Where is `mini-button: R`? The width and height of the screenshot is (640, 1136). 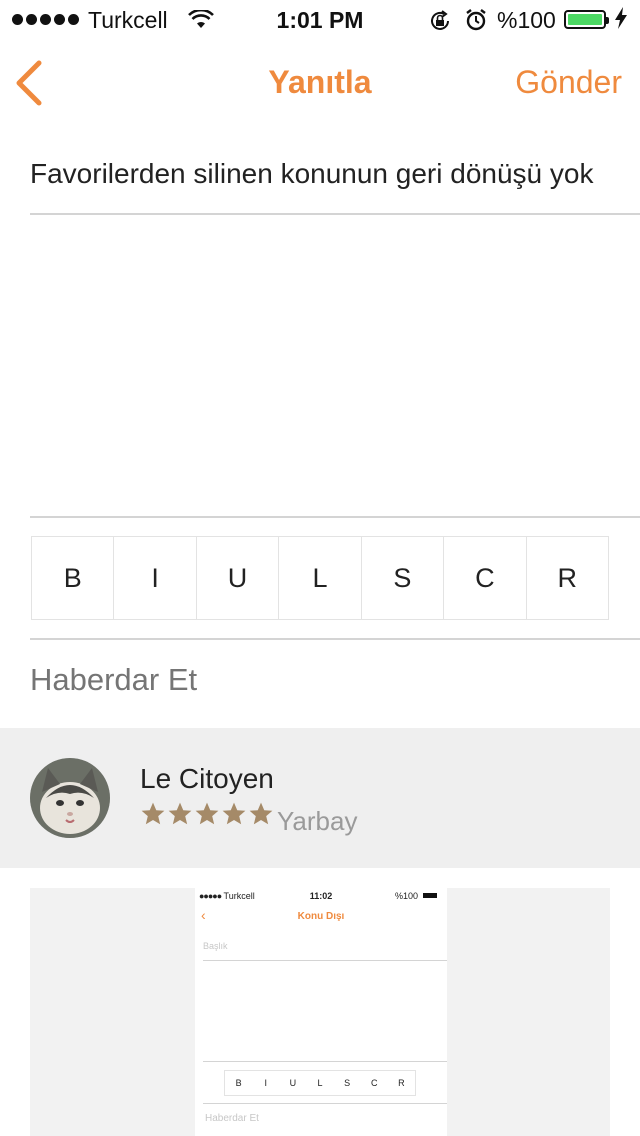 mini-button: R is located at coordinates (401, 1083).